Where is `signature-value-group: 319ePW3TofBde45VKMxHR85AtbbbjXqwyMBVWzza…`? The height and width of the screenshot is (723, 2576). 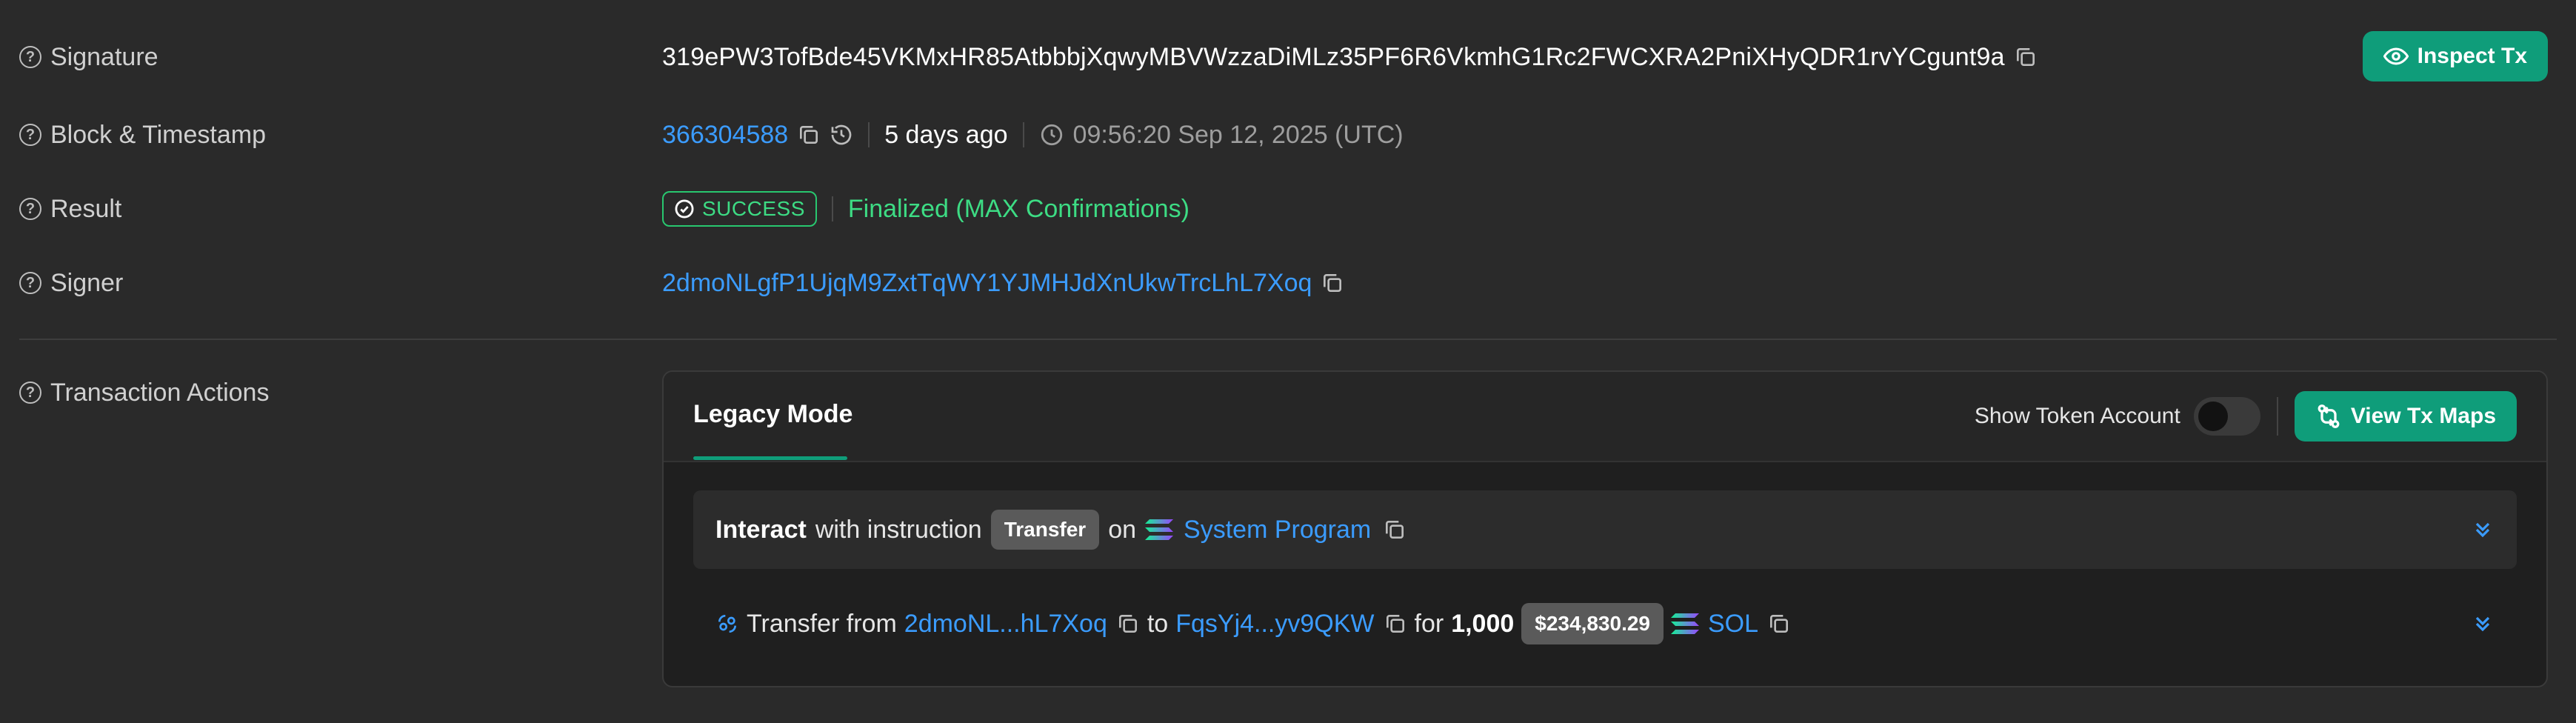
signature-value-group: 319ePW3TofBde45VKMxHR85AtbbbjXqwyMBVWzza… is located at coordinates (1609, 58).